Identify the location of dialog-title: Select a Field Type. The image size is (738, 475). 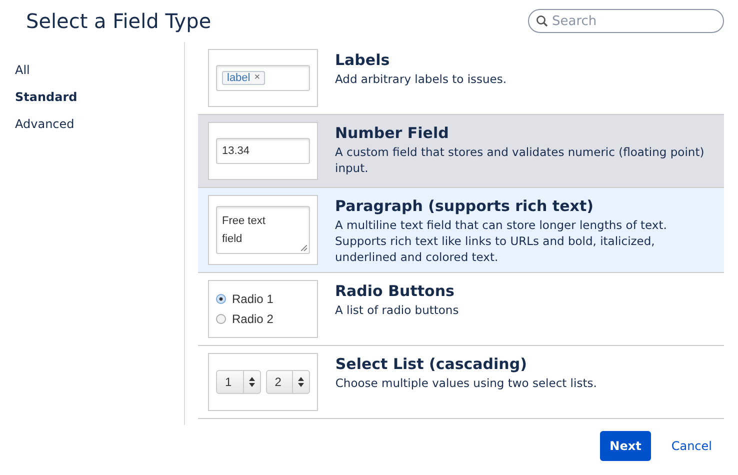
(119, 21).